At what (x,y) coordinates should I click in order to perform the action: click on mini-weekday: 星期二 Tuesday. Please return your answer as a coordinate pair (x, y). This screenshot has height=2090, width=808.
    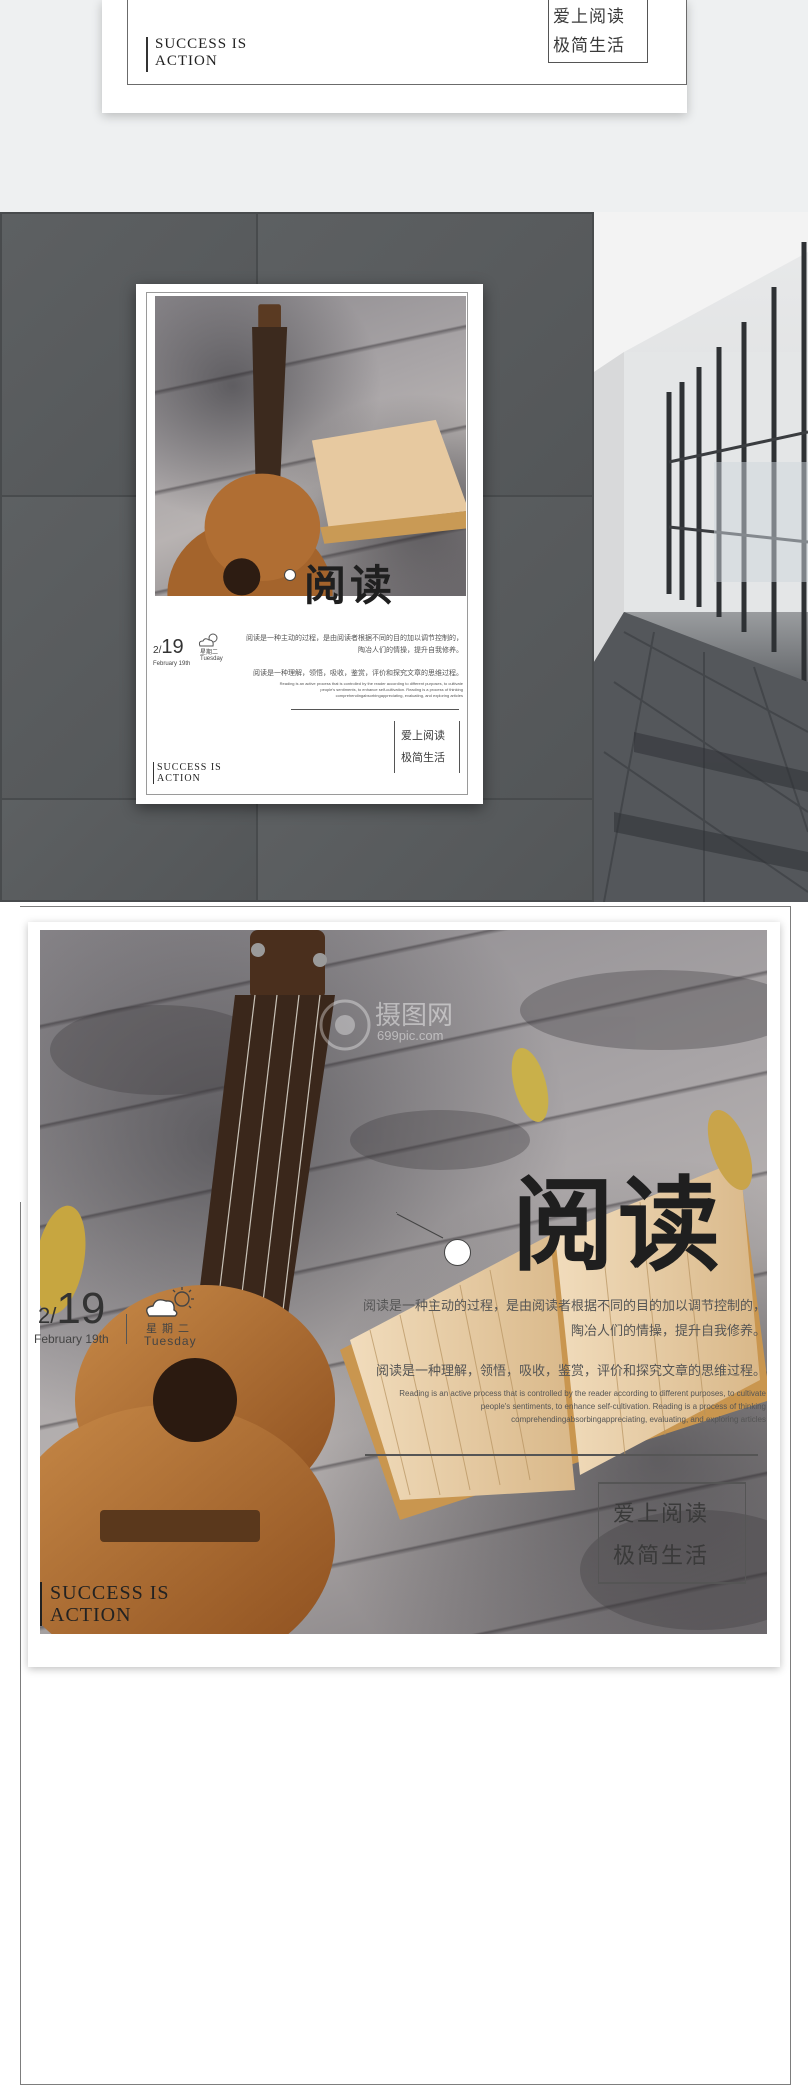
    Looking at the image, I should click on (211, 656).